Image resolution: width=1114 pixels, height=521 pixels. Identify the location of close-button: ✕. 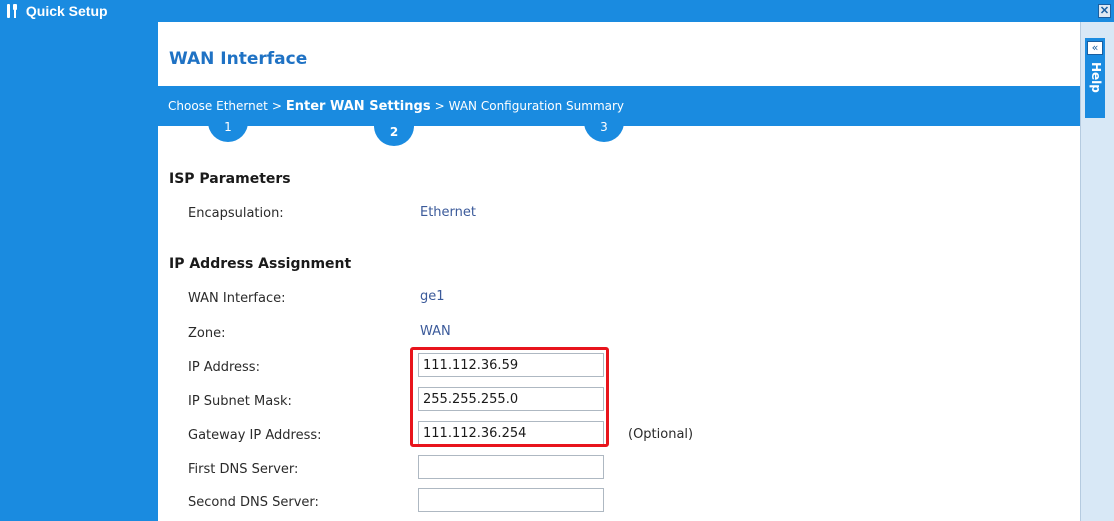
(1104, 11).